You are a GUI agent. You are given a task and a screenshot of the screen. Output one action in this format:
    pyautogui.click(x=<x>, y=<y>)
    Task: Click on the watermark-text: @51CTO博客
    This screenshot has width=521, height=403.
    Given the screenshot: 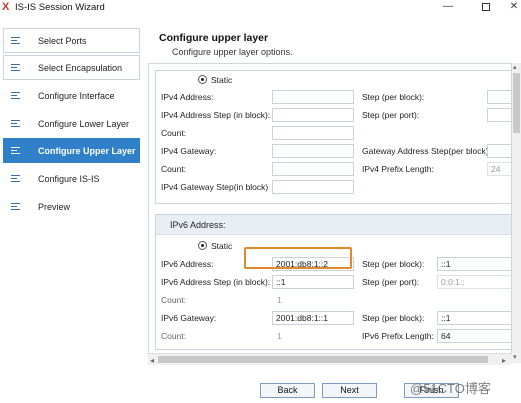 What is the action you would take?
    pyautogui.click(x=450, y=388)
    